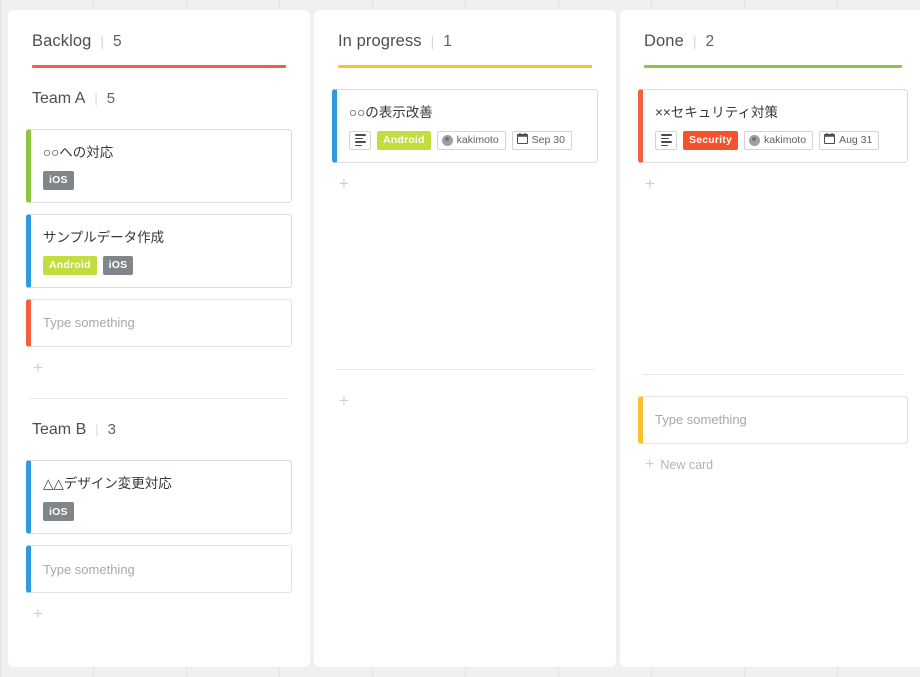  I want to click on card-due-date-text: Aug 31, so click(856, 140).